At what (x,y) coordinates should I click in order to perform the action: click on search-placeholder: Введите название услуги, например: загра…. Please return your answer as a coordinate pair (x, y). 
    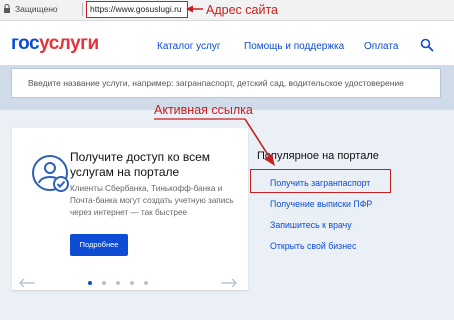
    Looking at the image, I should click on (216, 83).